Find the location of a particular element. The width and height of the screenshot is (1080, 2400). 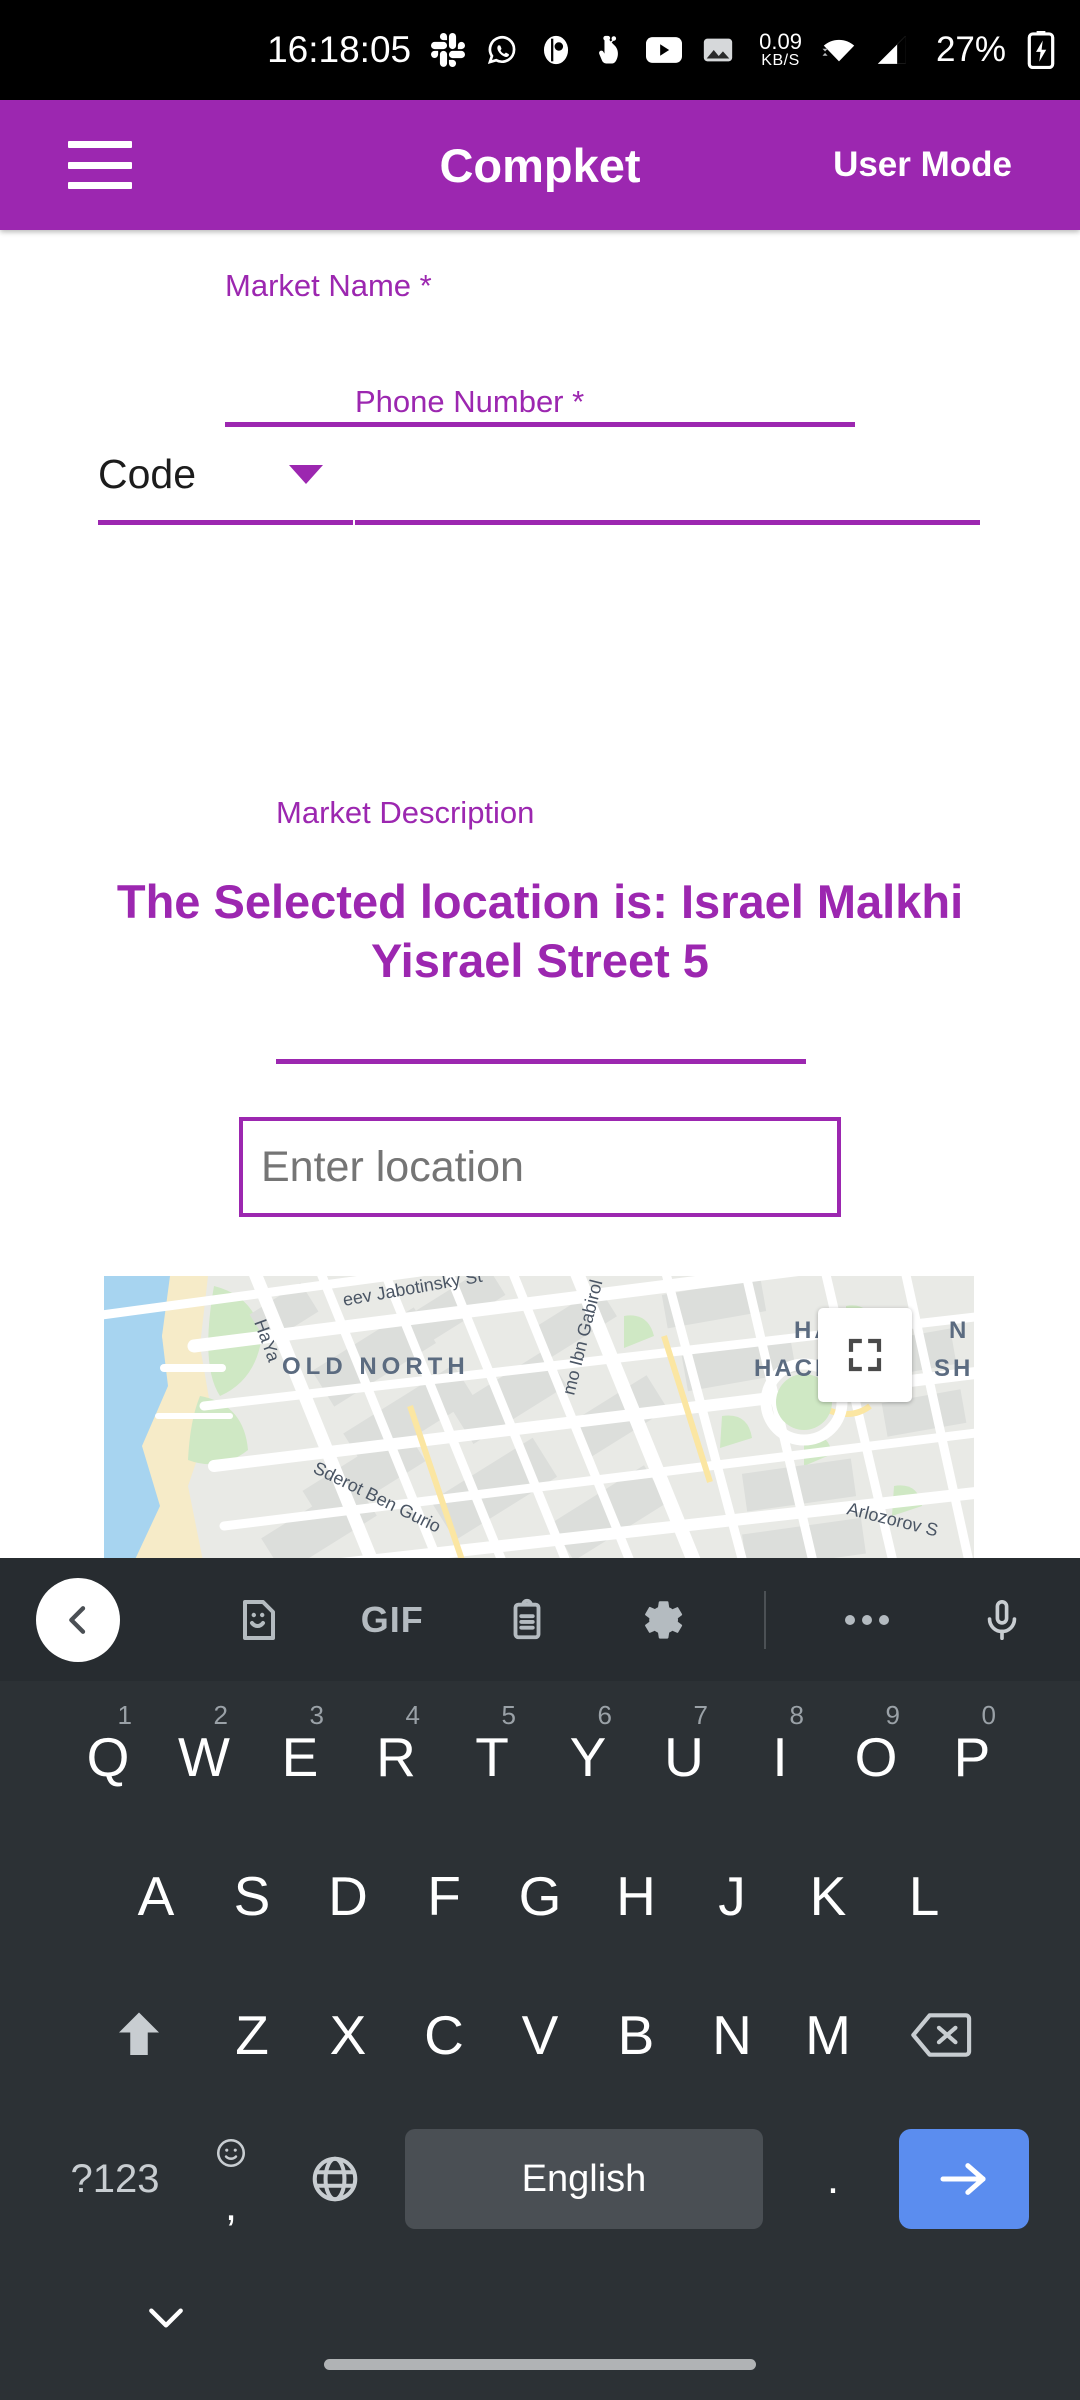

youtube-icon is located at coordinates (664, 50).